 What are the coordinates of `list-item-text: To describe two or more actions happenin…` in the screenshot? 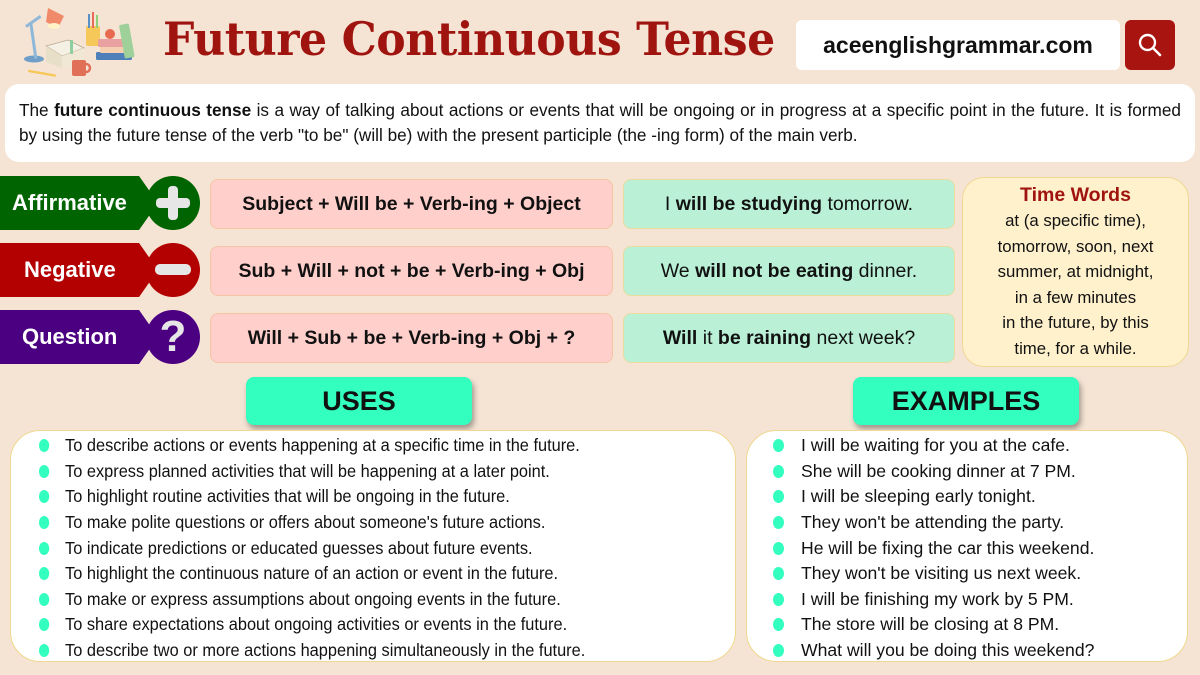 It's located at (325, 650).